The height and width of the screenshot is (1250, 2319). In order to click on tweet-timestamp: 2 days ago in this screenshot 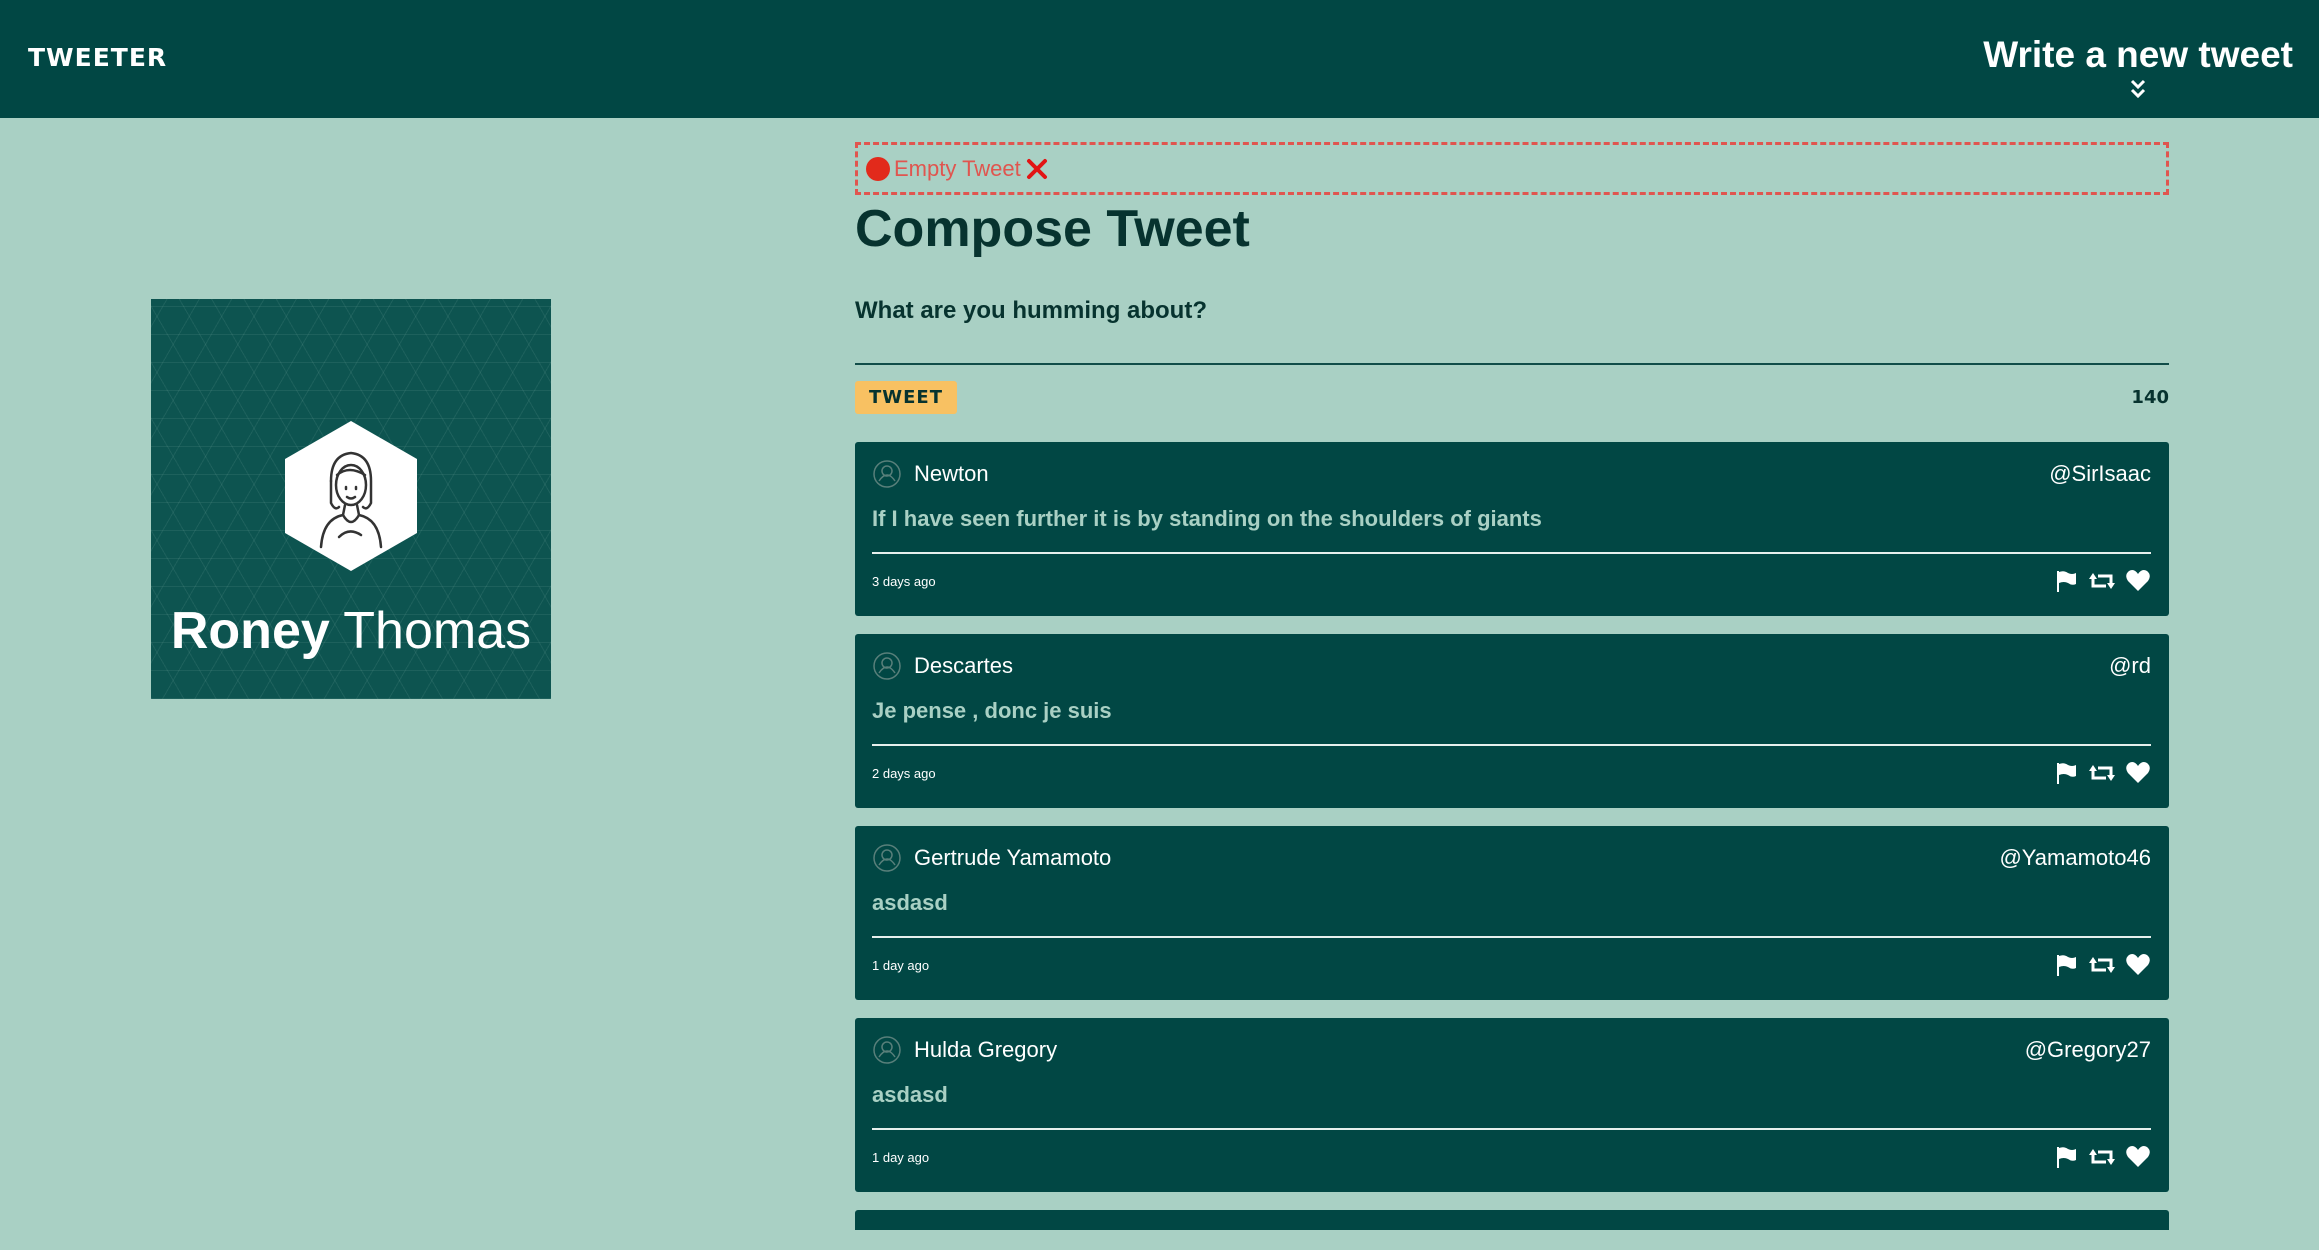, I will do `click(904, 773)`.